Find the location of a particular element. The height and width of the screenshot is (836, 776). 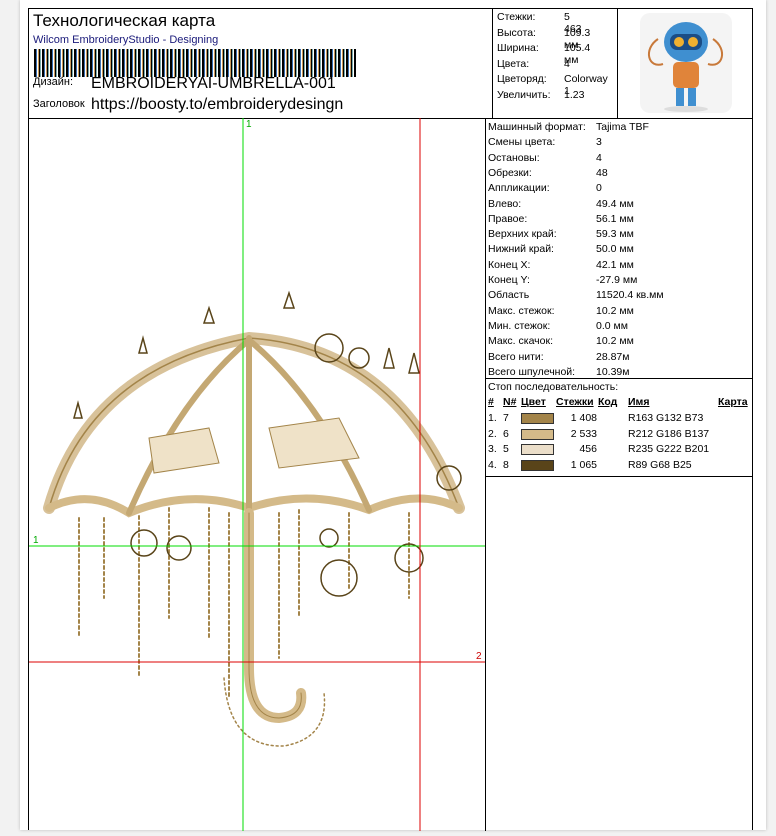

marker-h1: 1 is located at coordinates (36, 540).